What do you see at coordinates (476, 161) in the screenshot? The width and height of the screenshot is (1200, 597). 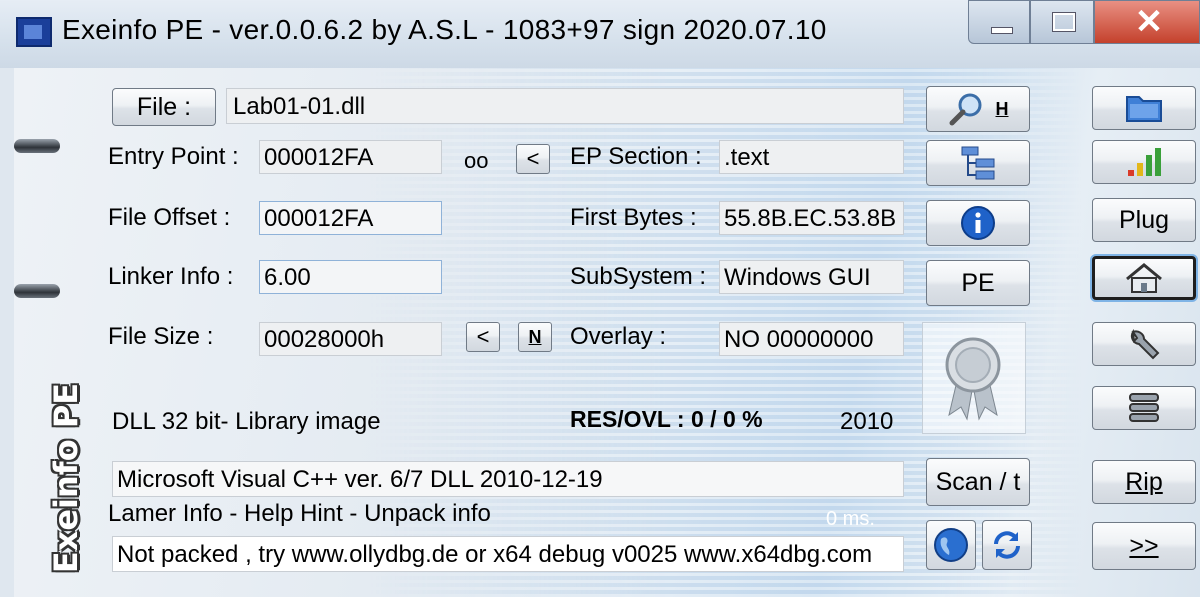 I see `oo-button: oo` at bounding box center [476, 161].